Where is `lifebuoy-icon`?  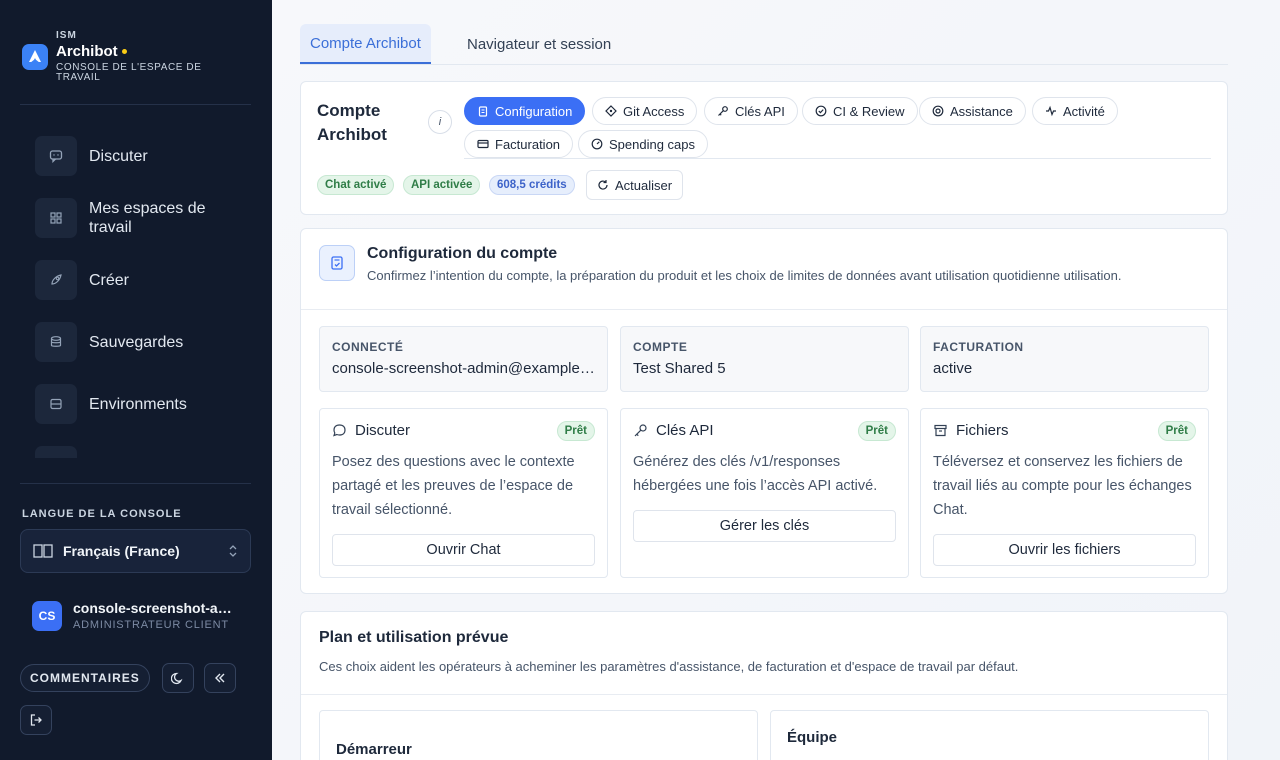
lifebuoy-icon is located at coordinates (938, 111).